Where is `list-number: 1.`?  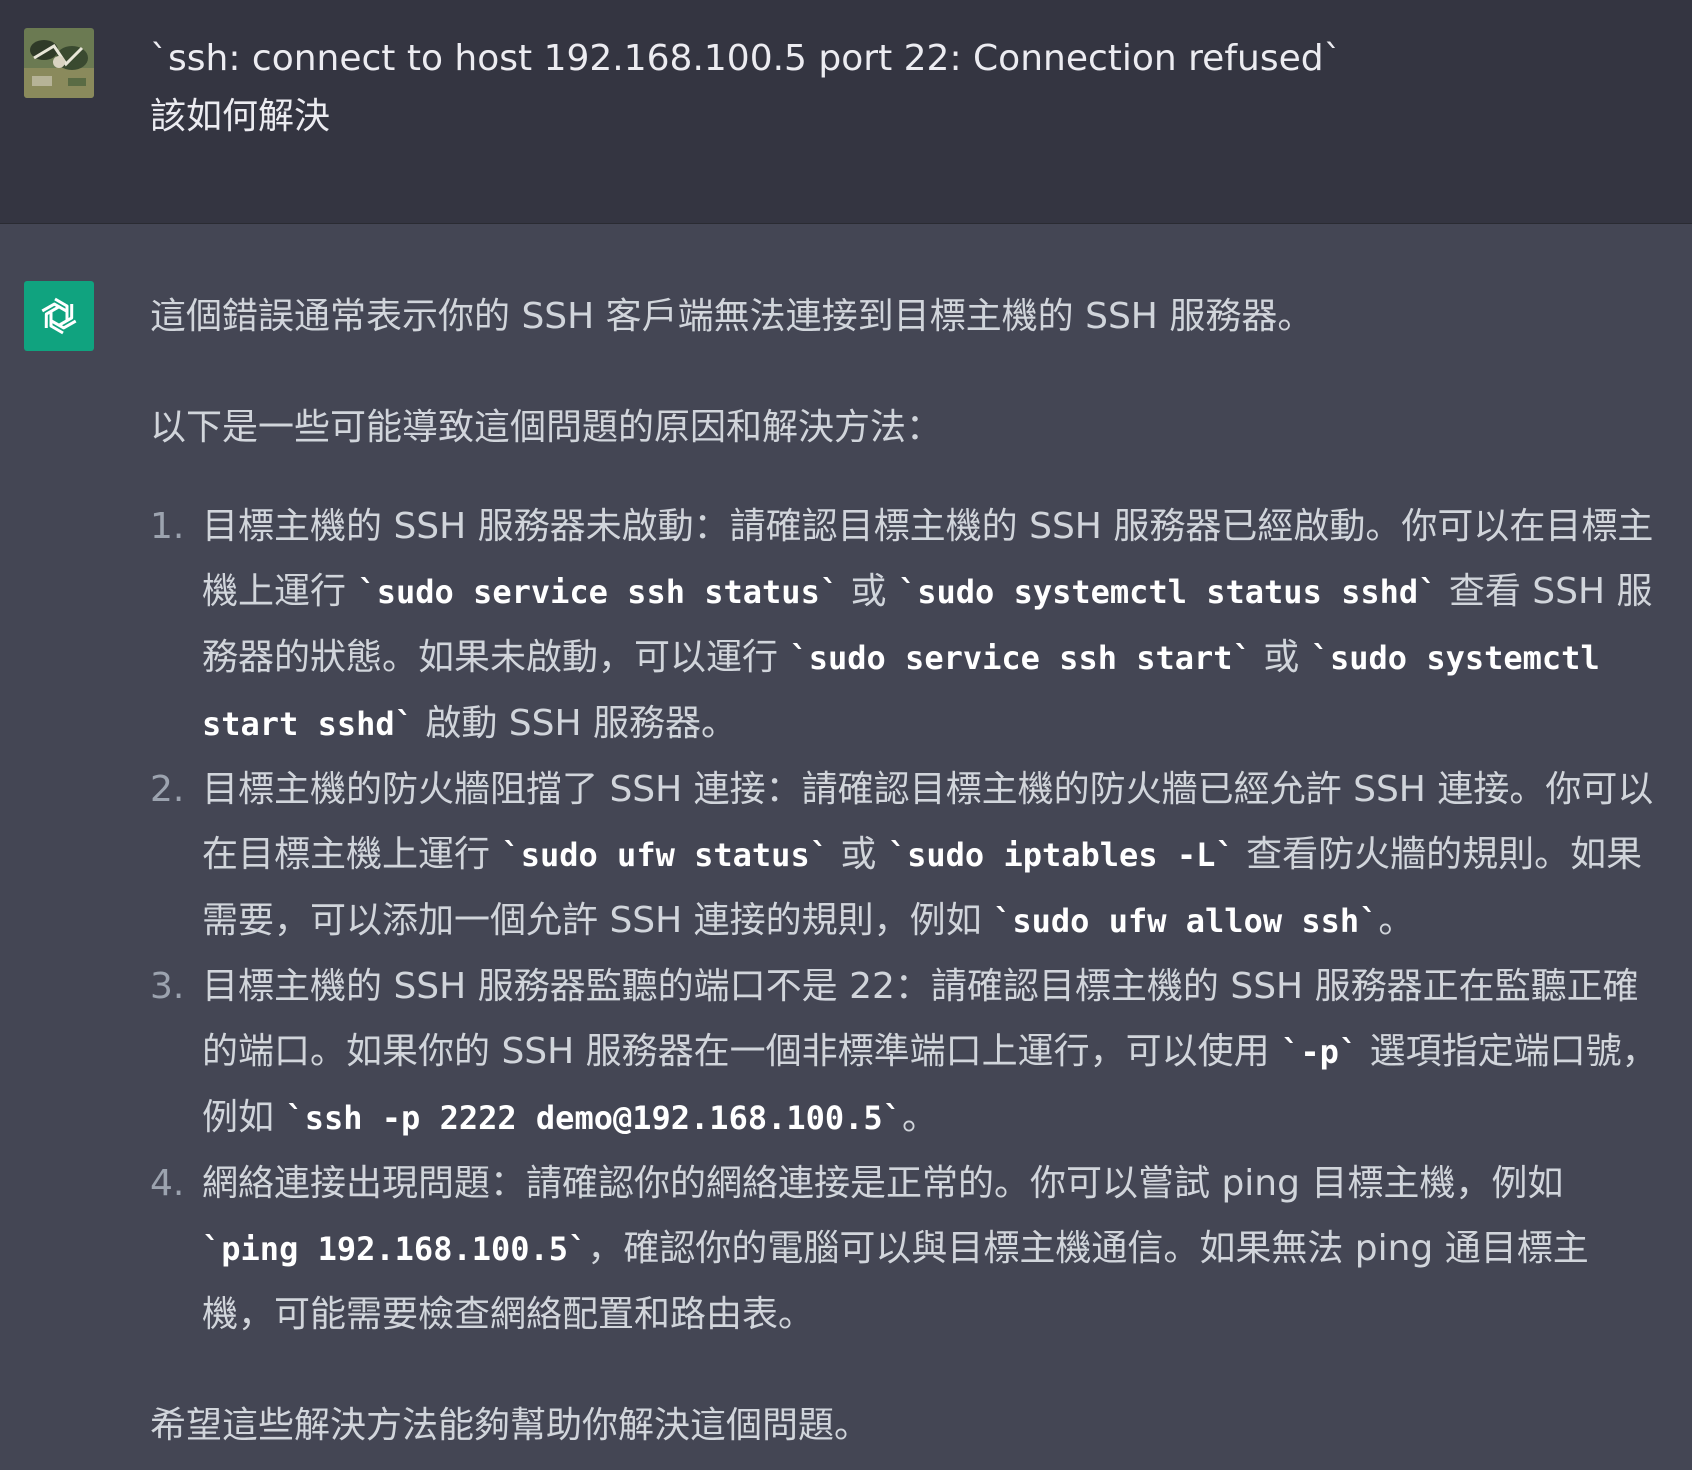
list-number: 1. is located at coordinates (167, 526).